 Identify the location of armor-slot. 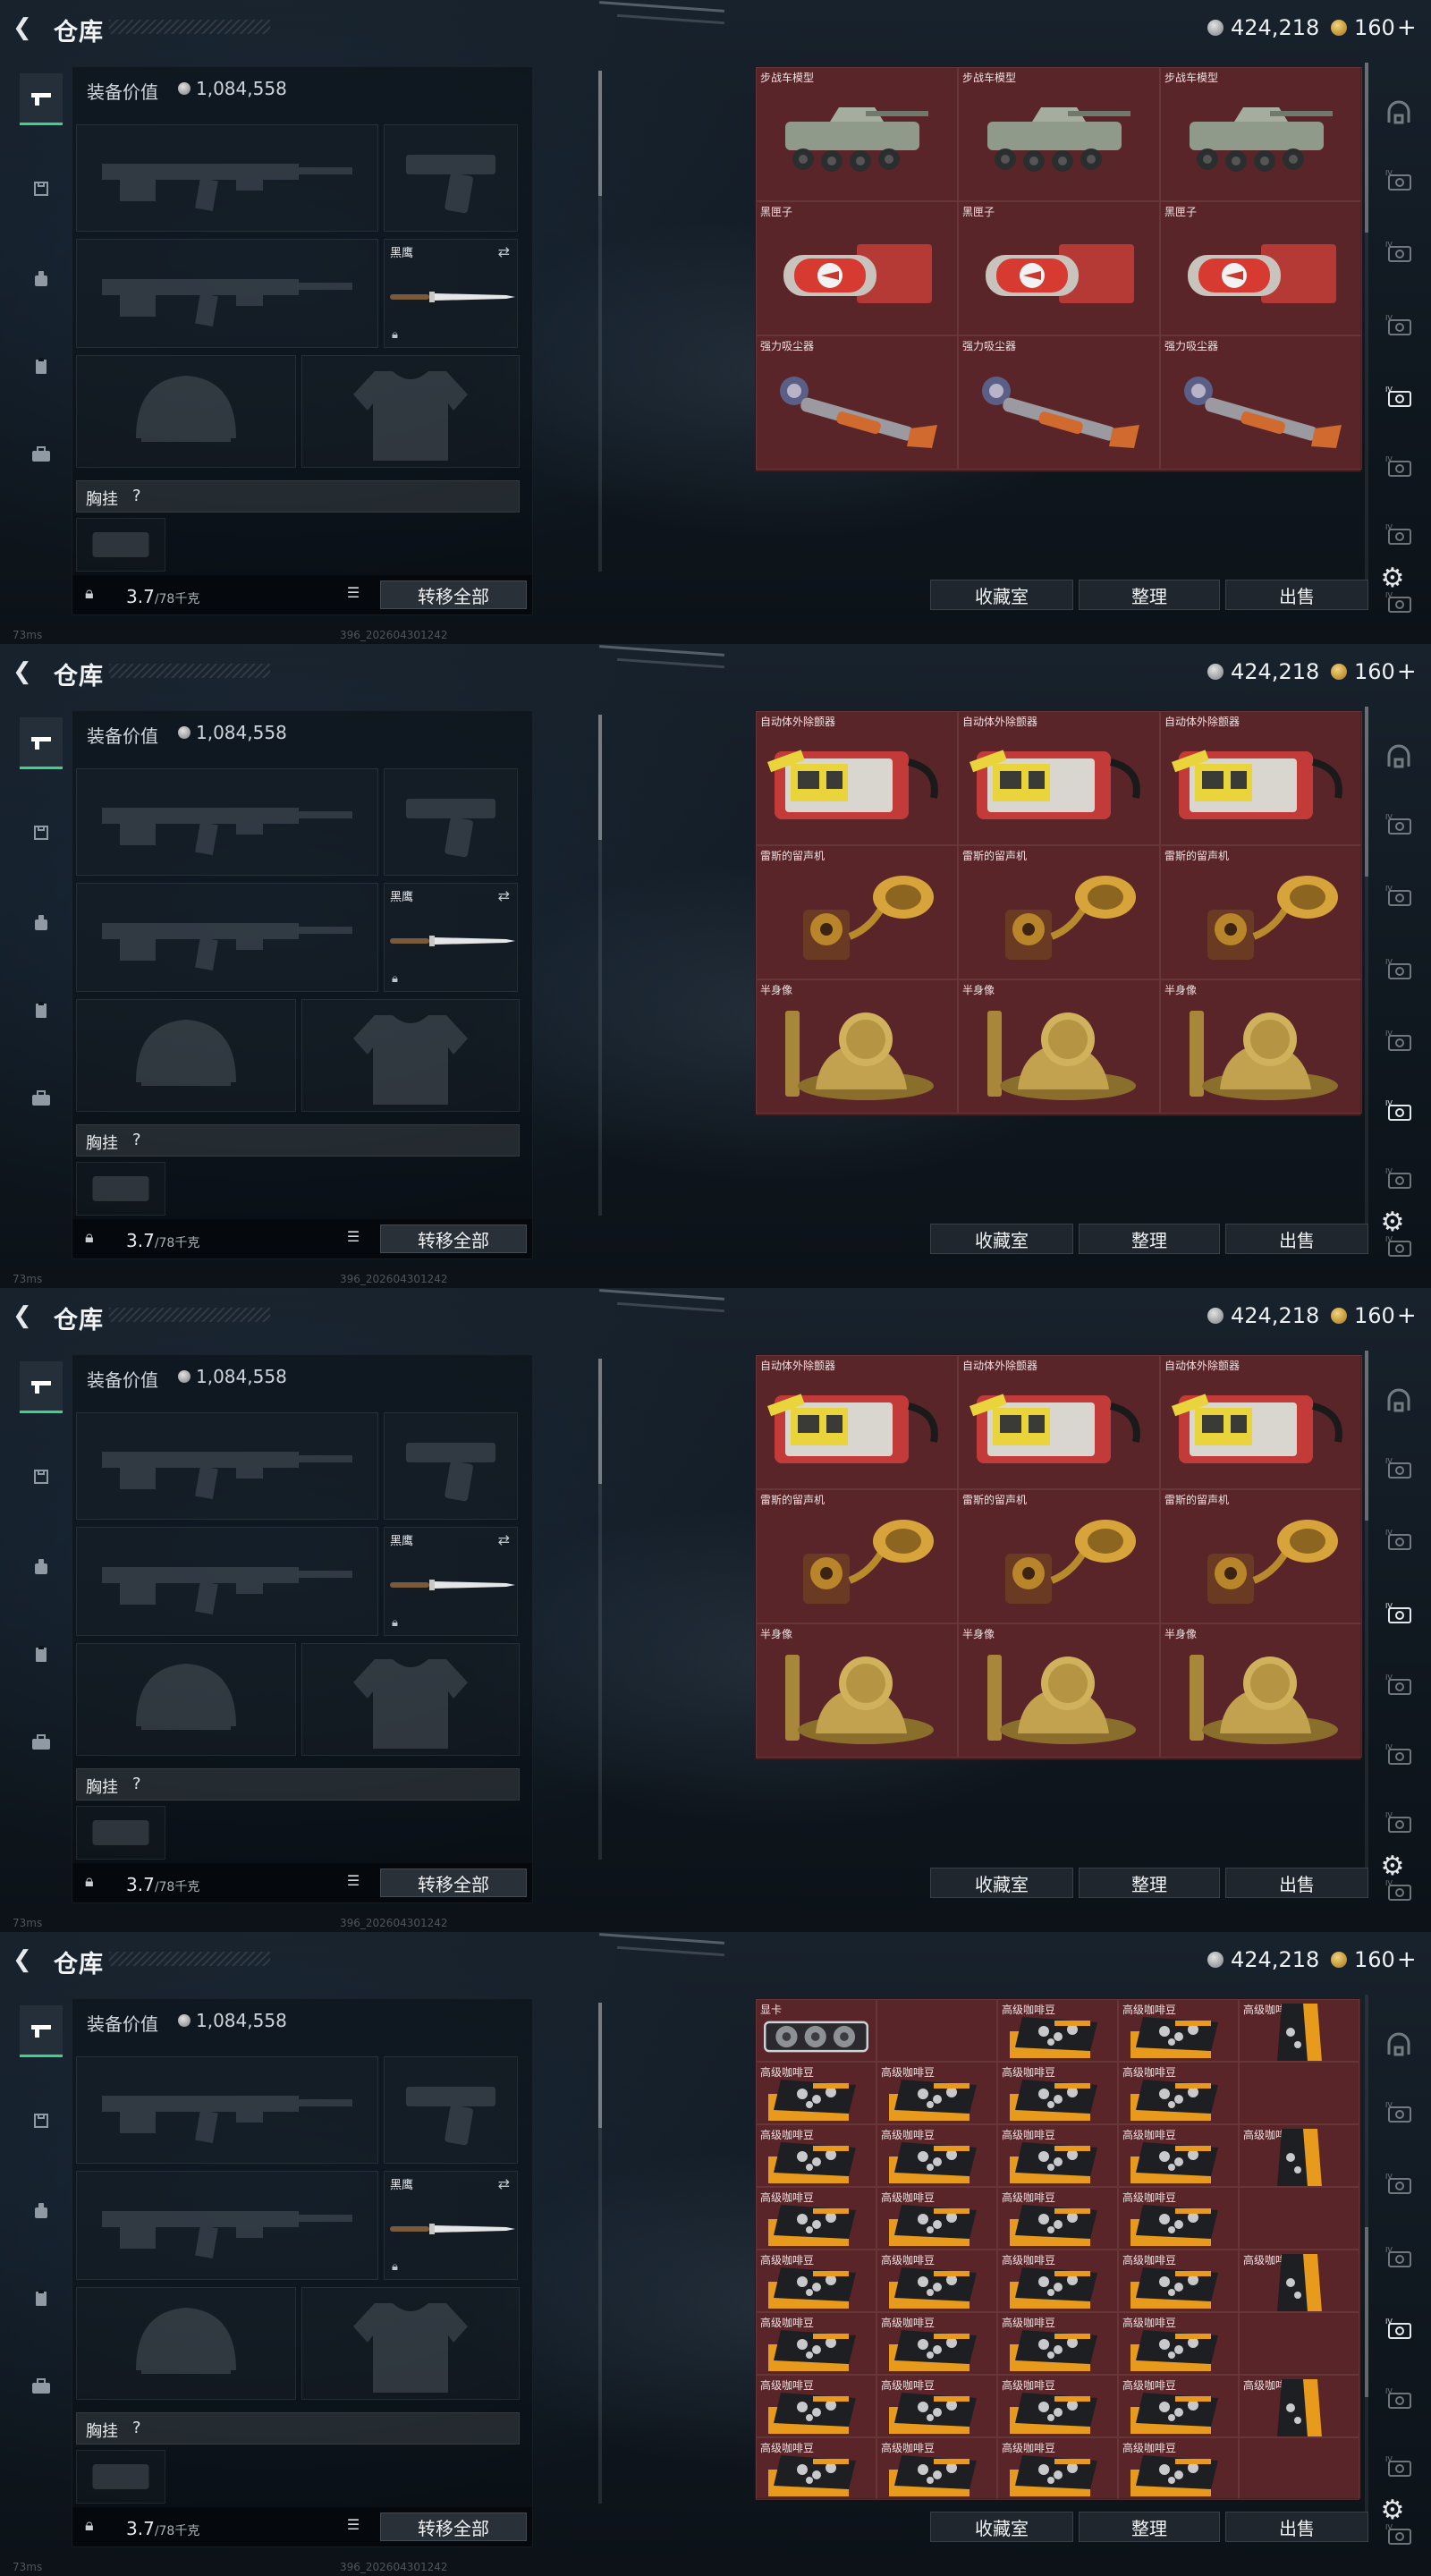
(411, 411).